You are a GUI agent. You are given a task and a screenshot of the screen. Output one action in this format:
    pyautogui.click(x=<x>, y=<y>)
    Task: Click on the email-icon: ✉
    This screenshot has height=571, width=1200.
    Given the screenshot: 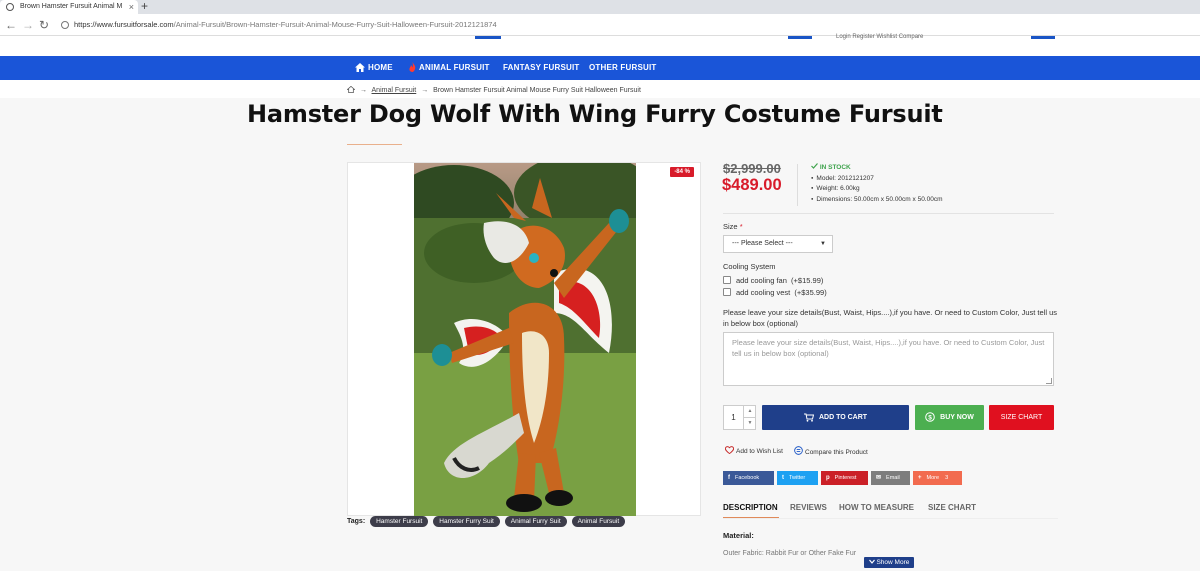 What is the action you would take?
    pyautogui.click(x=879, y=478)
    